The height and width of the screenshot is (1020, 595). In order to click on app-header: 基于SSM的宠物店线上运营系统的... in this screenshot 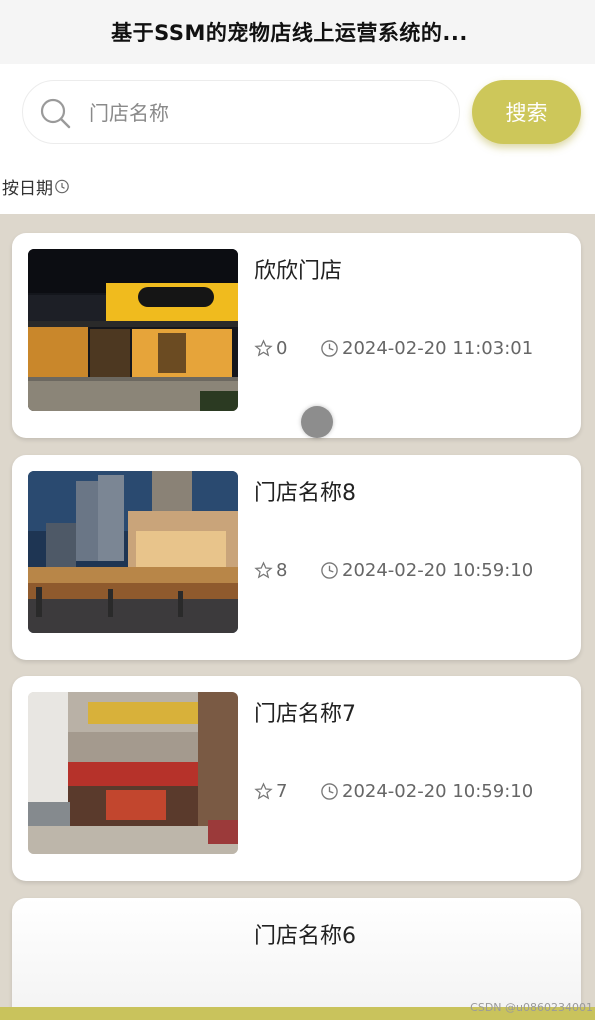, I will do `click(297, 32)`.